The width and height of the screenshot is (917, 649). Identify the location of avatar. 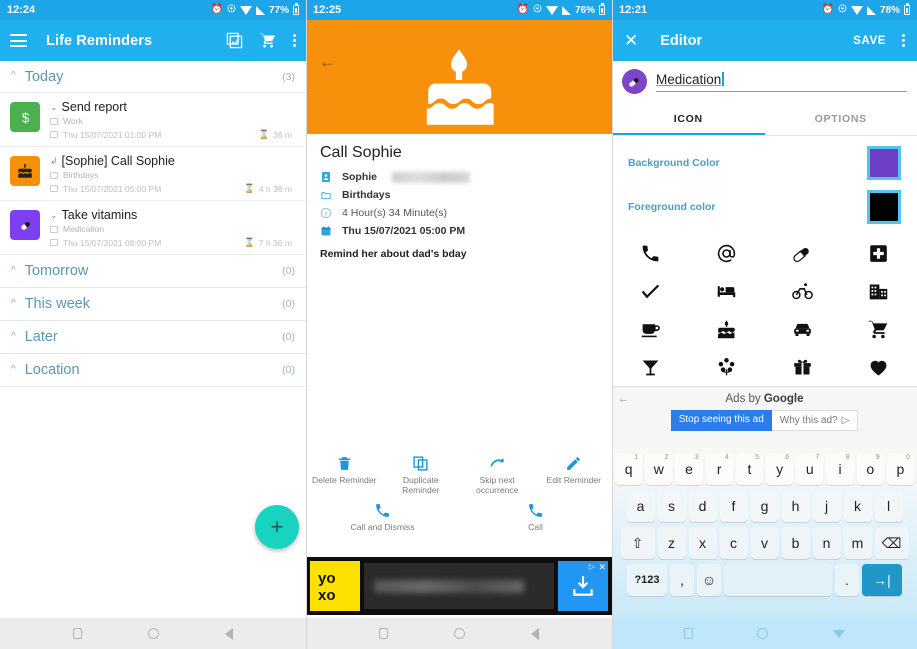
(634, 81).